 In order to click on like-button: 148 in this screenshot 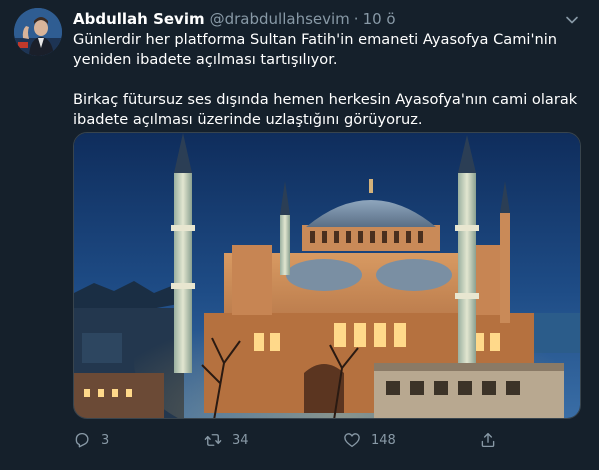, I will do `click(369, 440)`.